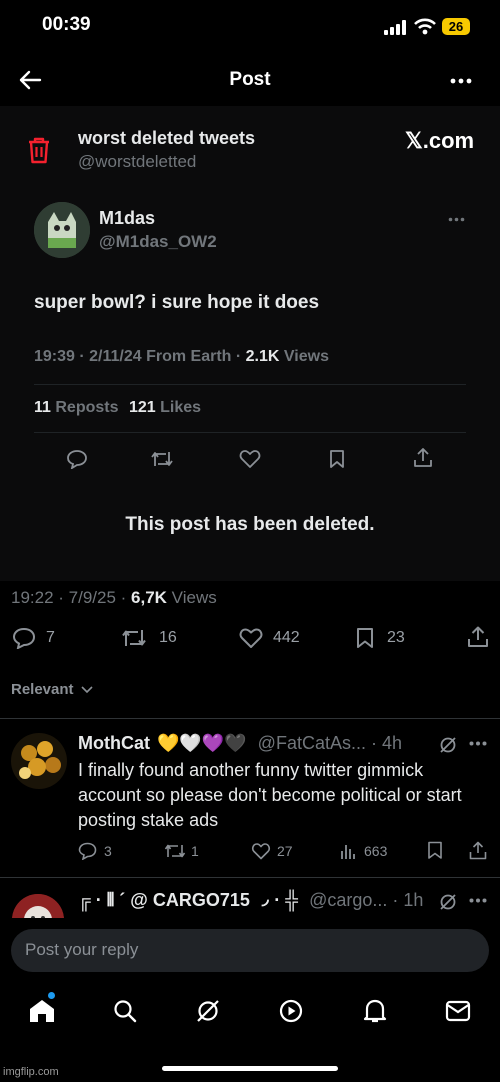 This screenshot has height=1082, width=500. What do you see at coordinates (250, 950) in the screenshot?
I see `reply-input: Post your reply` at bounding box center [250, 950].